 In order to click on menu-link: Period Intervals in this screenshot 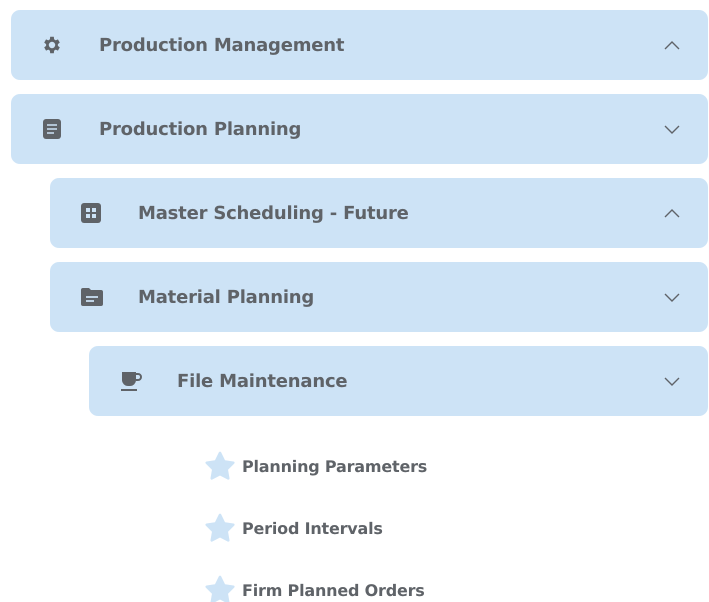, I will do `click(312, 528)`.